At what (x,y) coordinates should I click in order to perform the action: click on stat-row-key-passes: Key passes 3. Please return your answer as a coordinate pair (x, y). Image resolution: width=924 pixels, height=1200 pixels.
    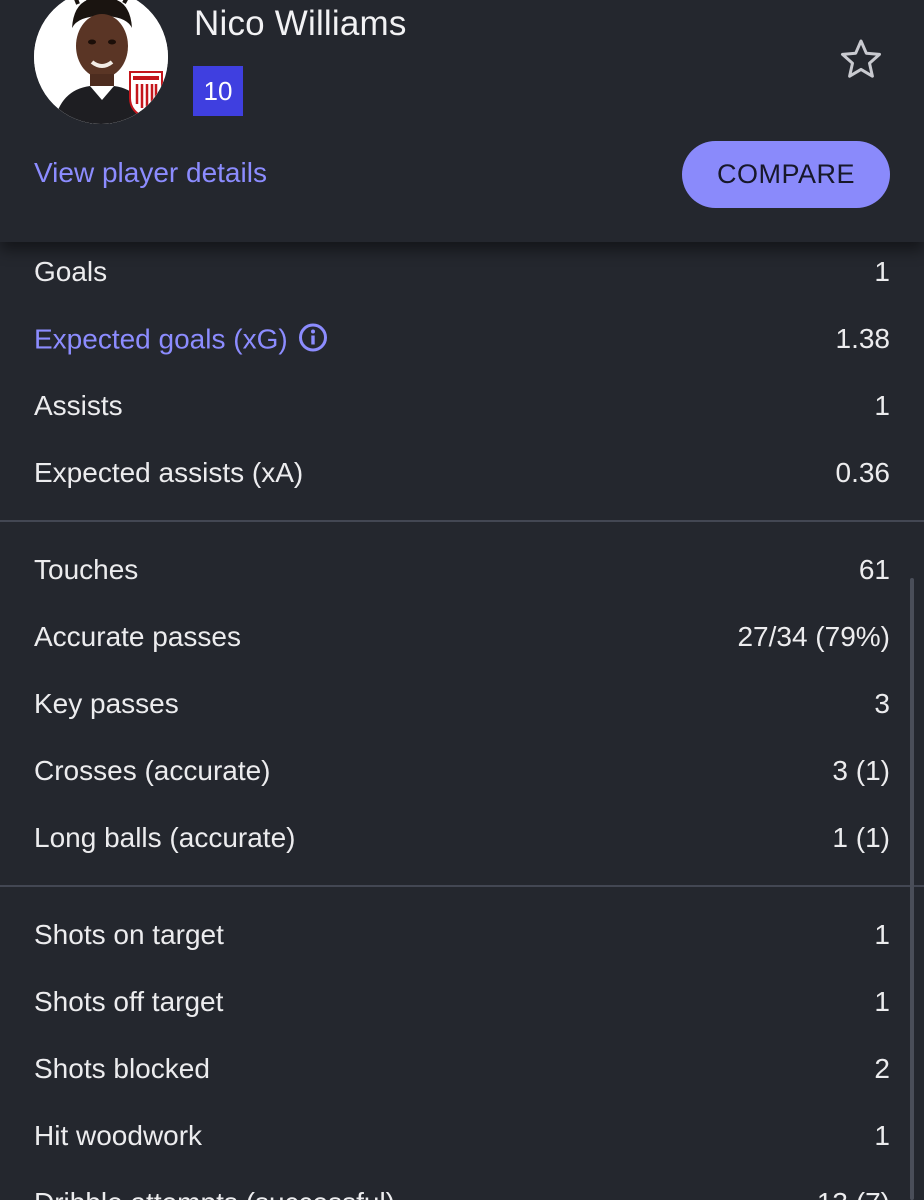
    Looking at the image, I should click on (462, 703).